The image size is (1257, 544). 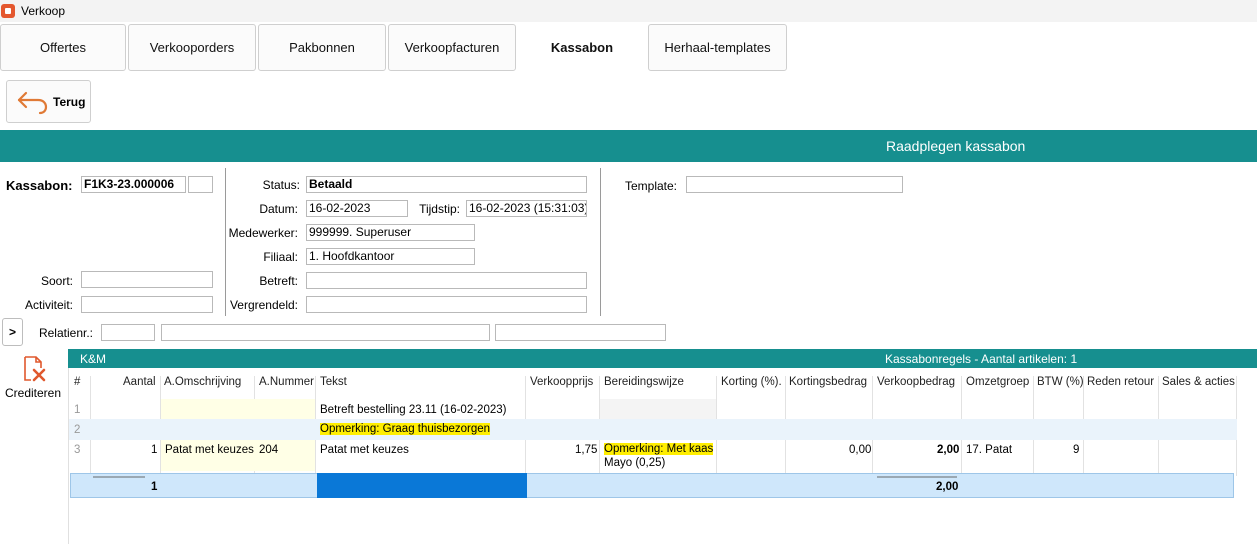 I want to click on col-header-omzetgroep: Omzetgroep, so click(x=997, y=382).